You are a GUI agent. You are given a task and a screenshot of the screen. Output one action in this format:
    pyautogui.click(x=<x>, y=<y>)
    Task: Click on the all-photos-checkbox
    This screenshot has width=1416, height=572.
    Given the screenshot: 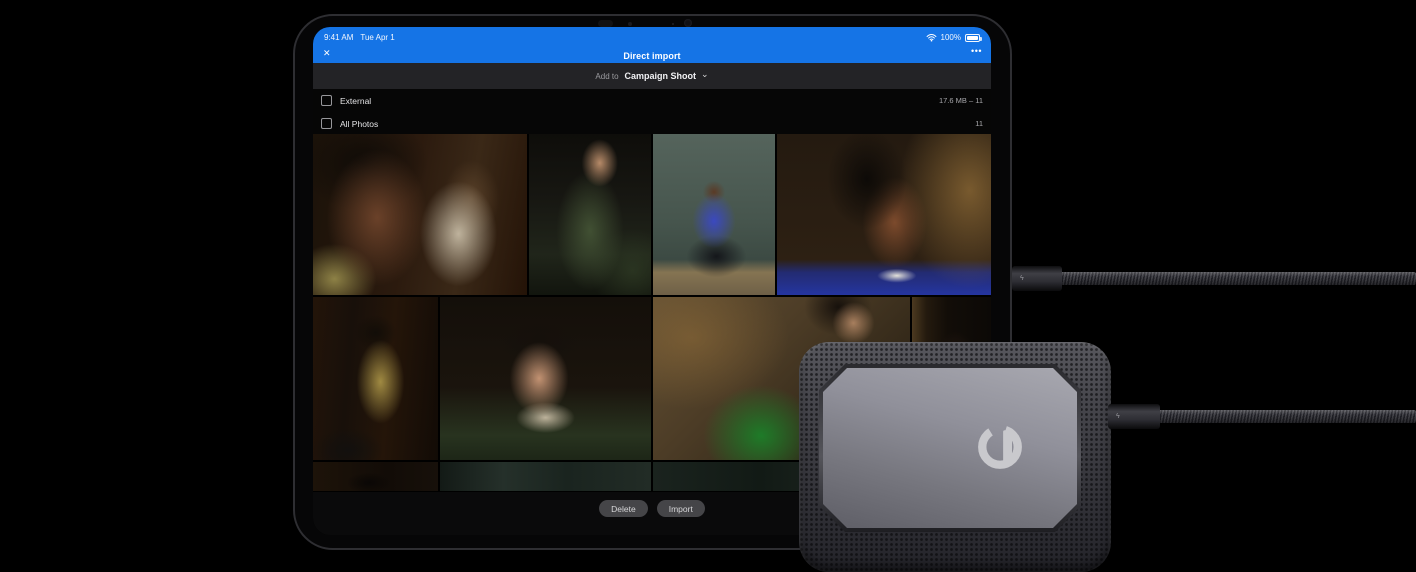 What is the action you would take?
    pyautogui.click(x=326, y=123)
    